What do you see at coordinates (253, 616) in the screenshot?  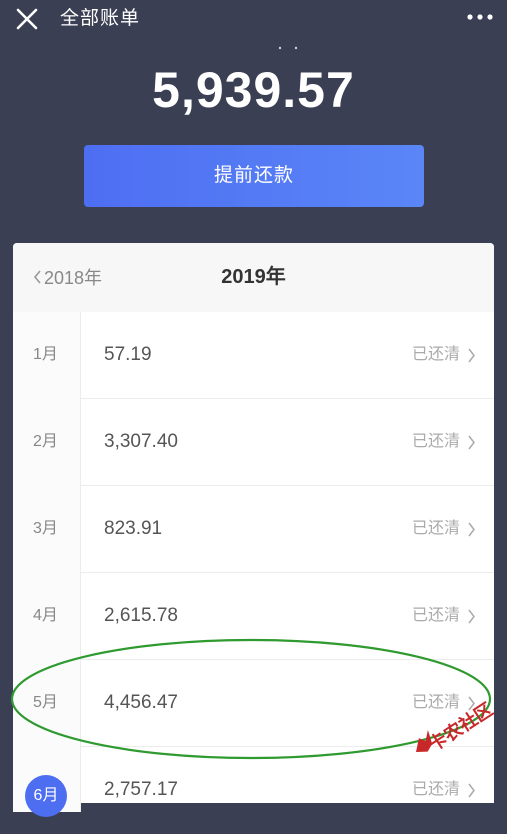 I see `bill-row: 4月 2,615.78 已还清` at bounding box center [253, 616].